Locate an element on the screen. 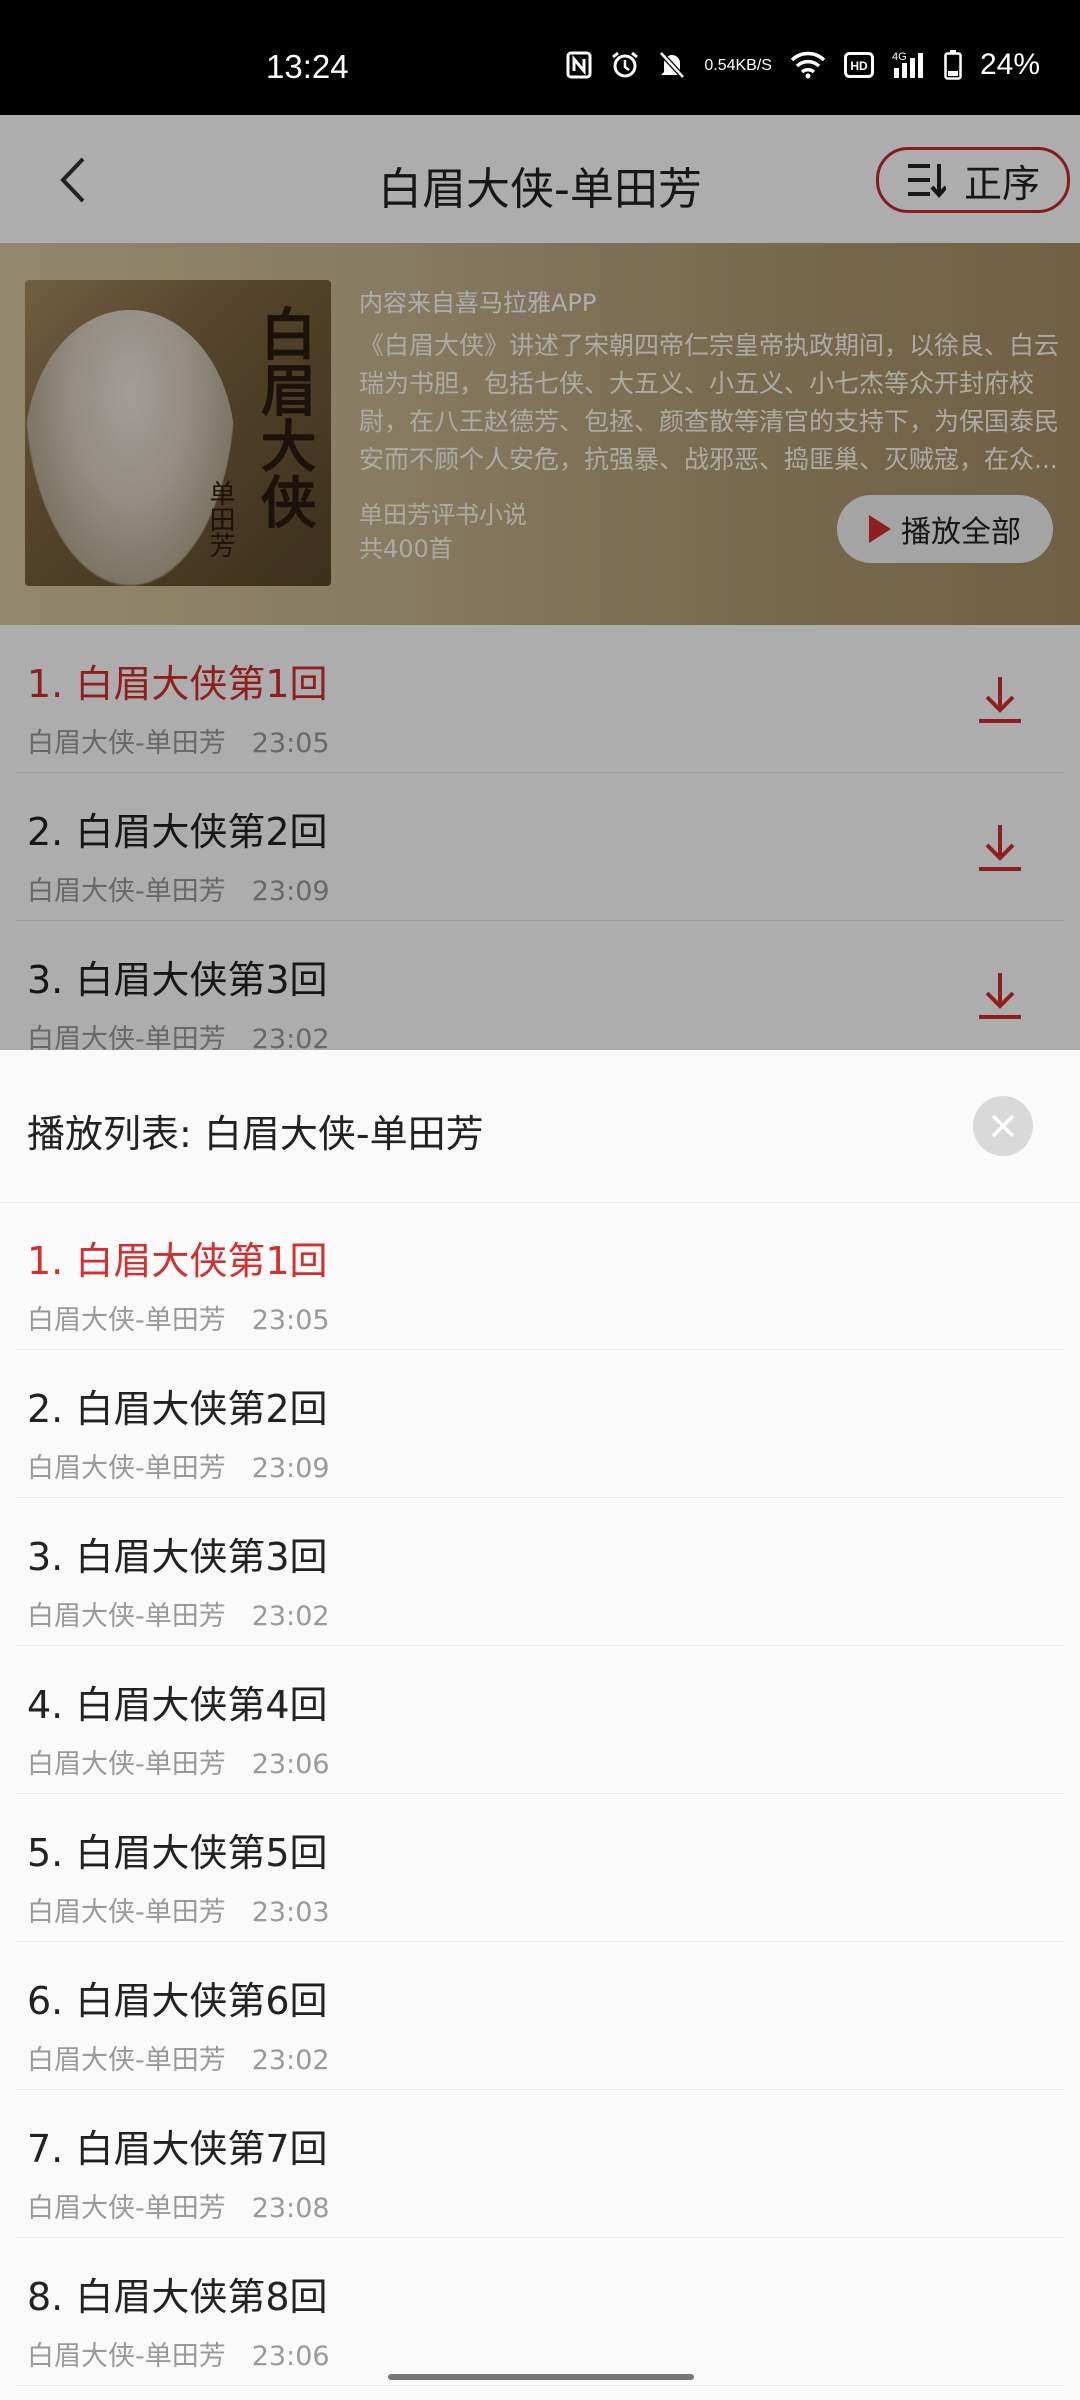 The image size is (1080, 2400). track-meta: 白眉大侠-单田芳 23:03 is located at coordinates (191, 1909).